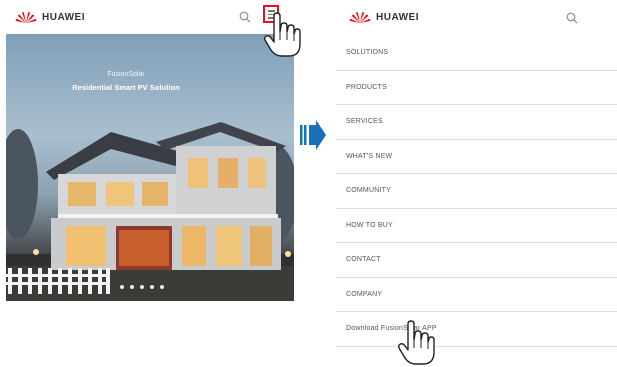  Describe the element at coordinates (476, 329) in the screenshot. I see `menu-item-download-app: Download FusionSolar APP` at that location.